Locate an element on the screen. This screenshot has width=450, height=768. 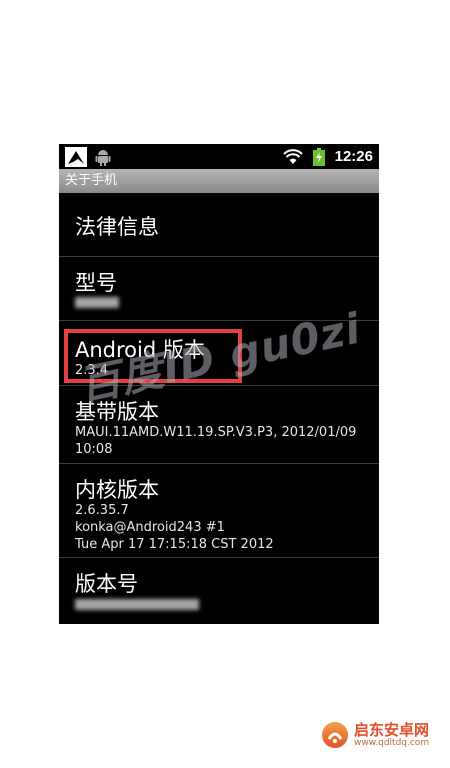
redacted-build-number is located at coordinates (137, 604).